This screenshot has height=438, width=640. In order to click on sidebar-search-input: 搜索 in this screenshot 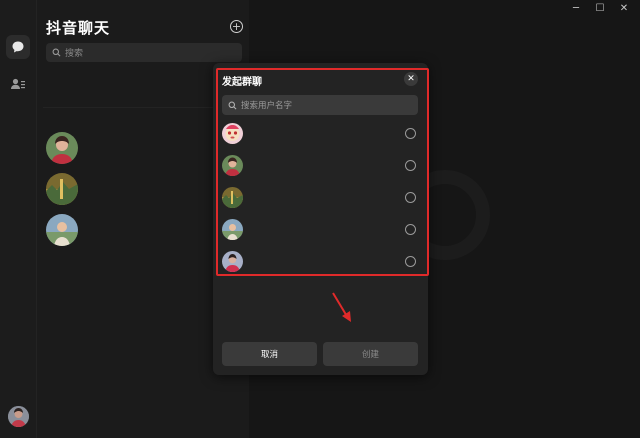, I will do `click(144, 52)`.